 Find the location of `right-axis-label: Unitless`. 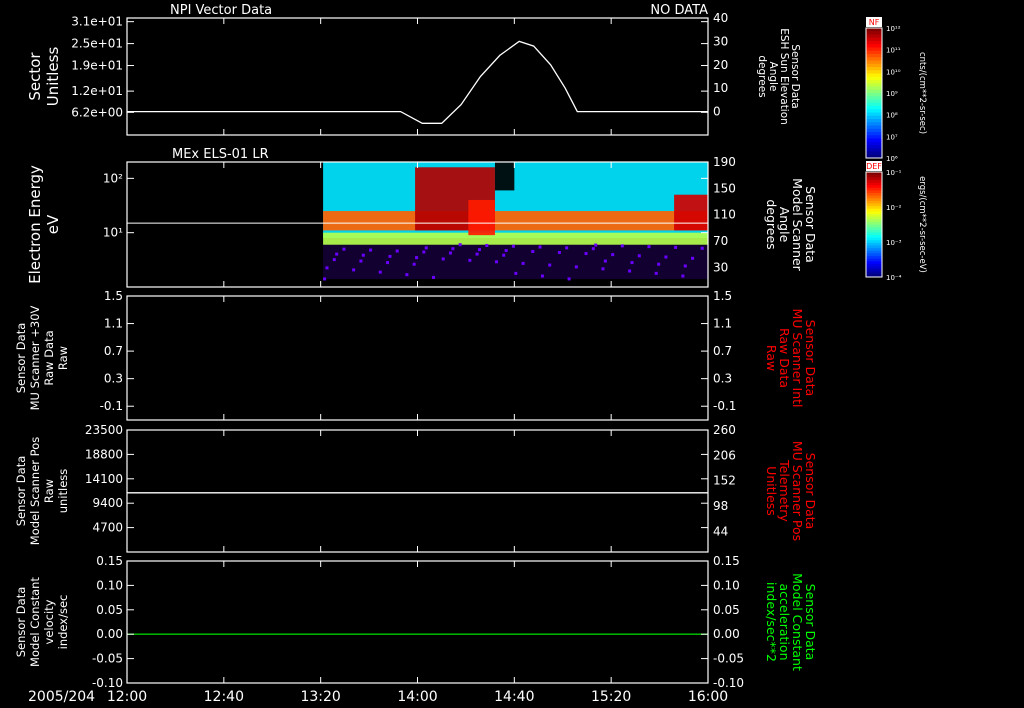

right-axis-label: Unitless is located at coordinates (771, 491).